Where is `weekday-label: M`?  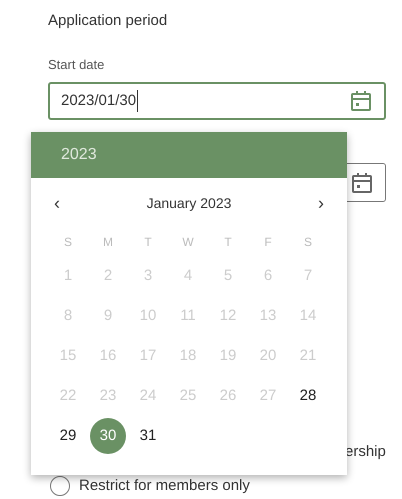
weekday-label: M is located at coordinates (108, 242).